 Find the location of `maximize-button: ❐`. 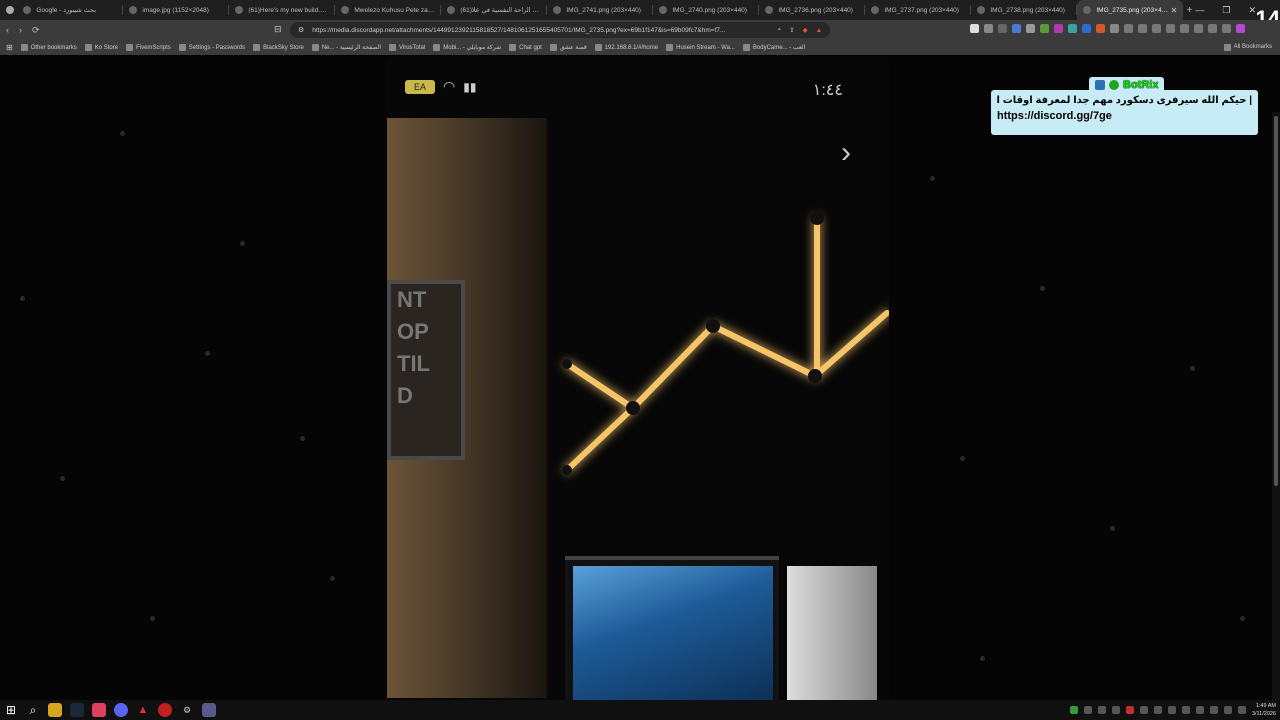

maximize-button: ❐ is located at coordinates (1226, 10).